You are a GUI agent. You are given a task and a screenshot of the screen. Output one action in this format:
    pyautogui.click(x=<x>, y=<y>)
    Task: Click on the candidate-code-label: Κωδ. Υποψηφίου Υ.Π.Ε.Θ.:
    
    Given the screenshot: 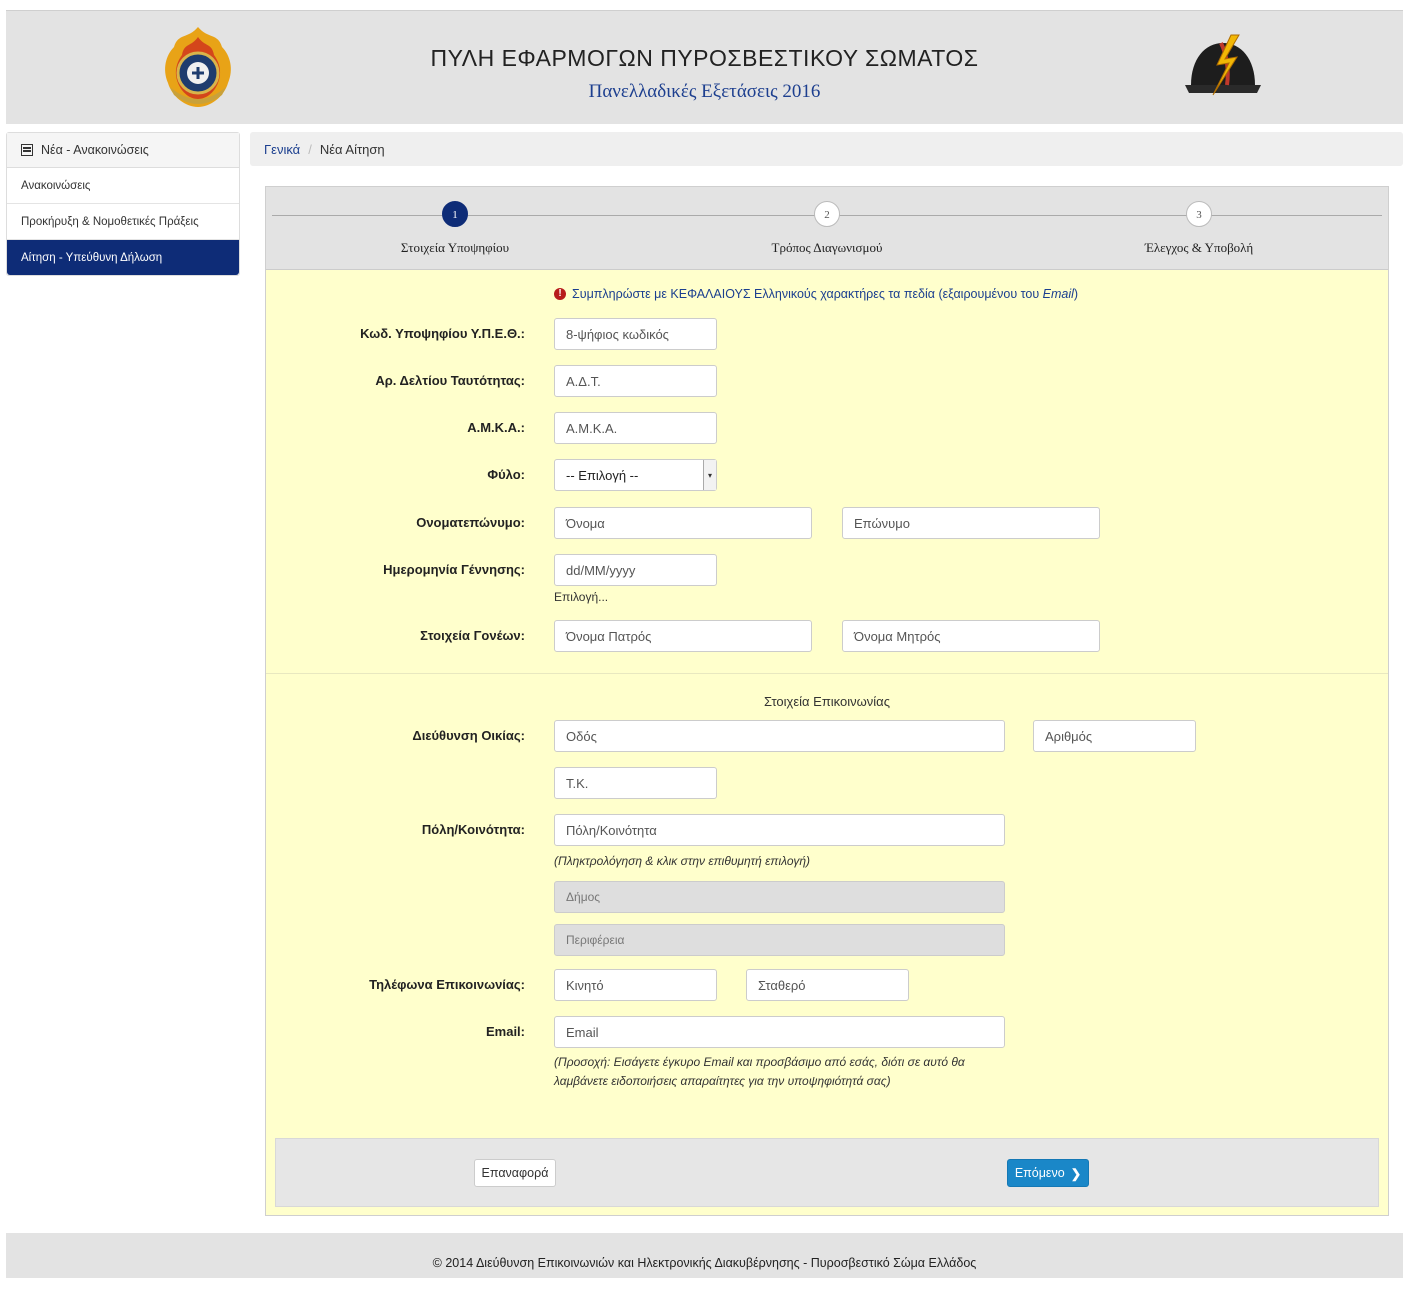 What is the action you would take?
    pyautogui.click(x=442, y=333)
    